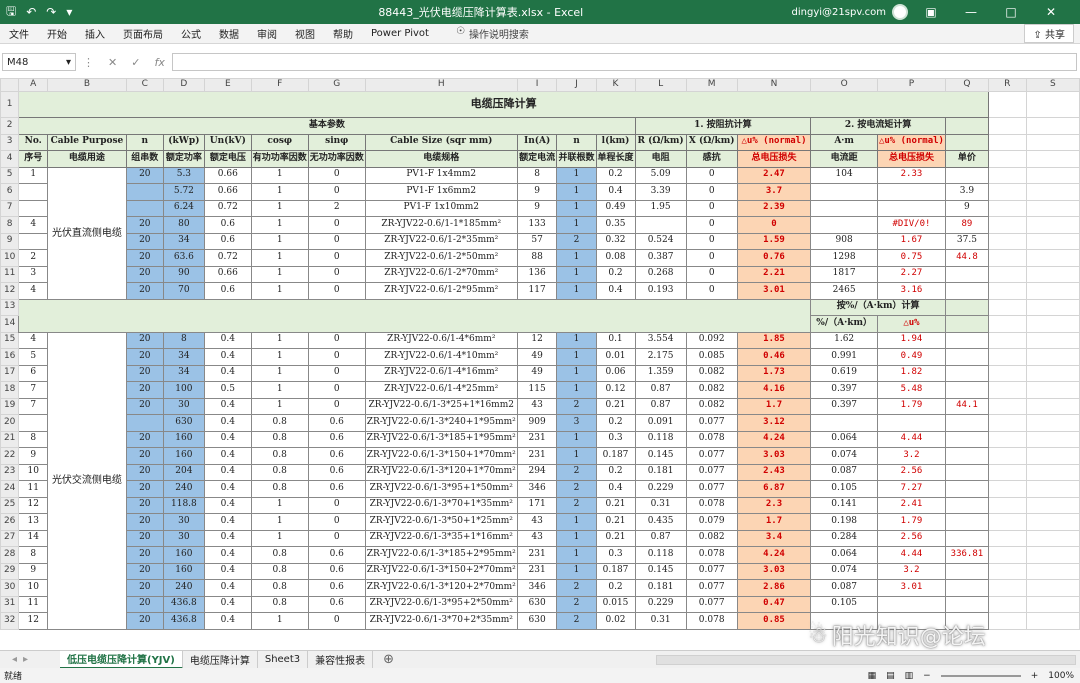 This screenshot has height=683, width=1080. What do you see at coordinates (10, 104) in the screenshot?
I see `row-header: 1` at bounding box center [10, 104].